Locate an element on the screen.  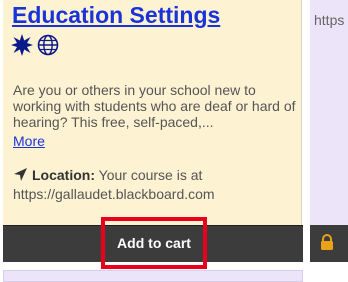
globe-icon is located at coordinates (48, 45).